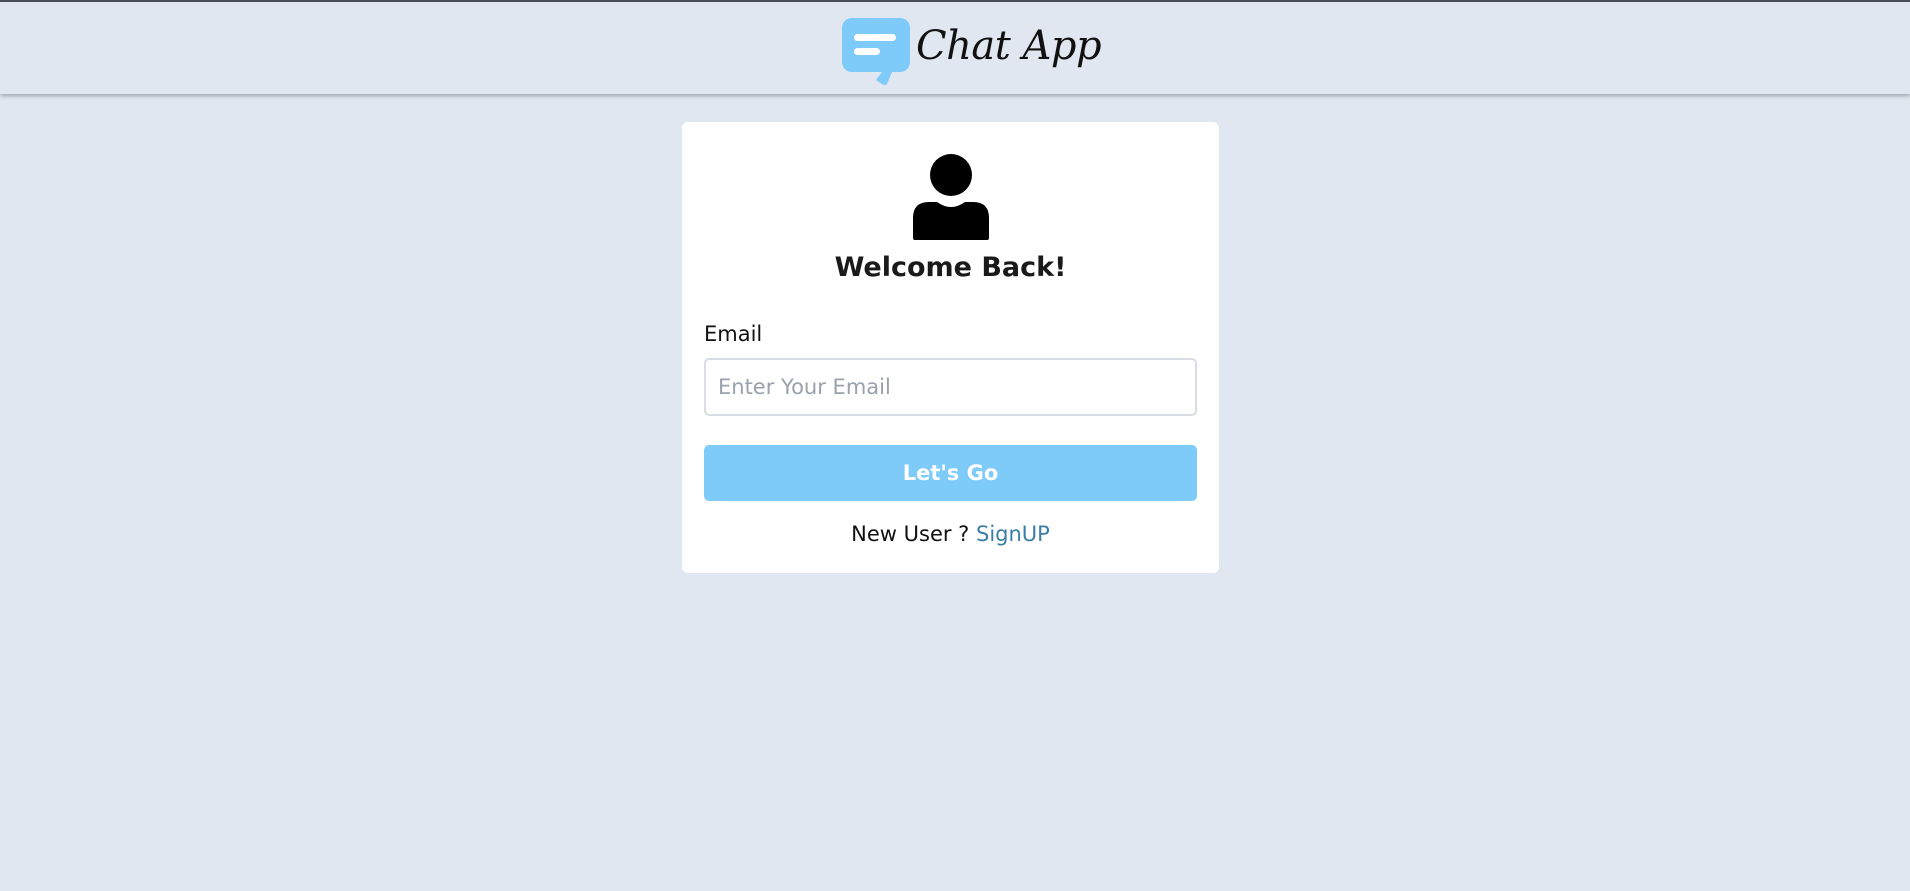 This screenshot has height=891, width=1910. Describe the element at coordinates (950, 473) in the screenshot. I see `lets-go-button: Let's Go` at that location.